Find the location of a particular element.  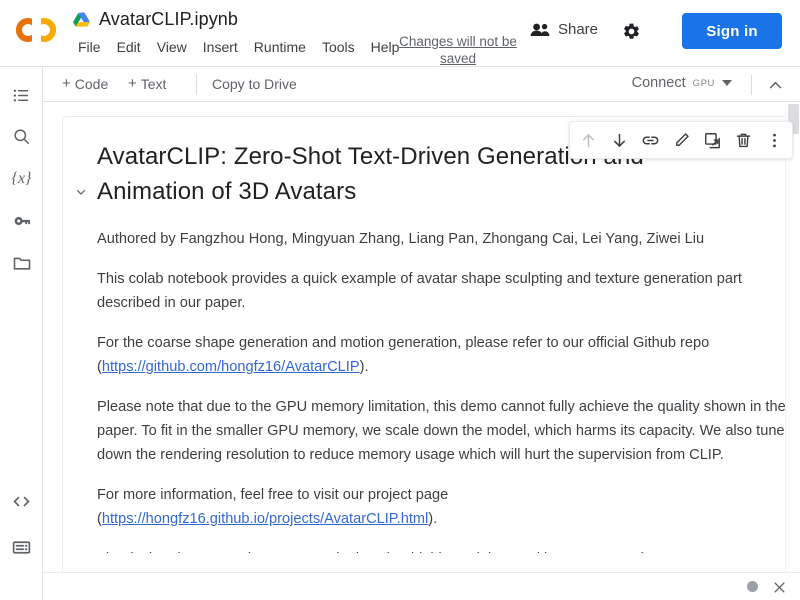

copy-to-drive-button: Copy to Drive is located at coordinates (254, 84).